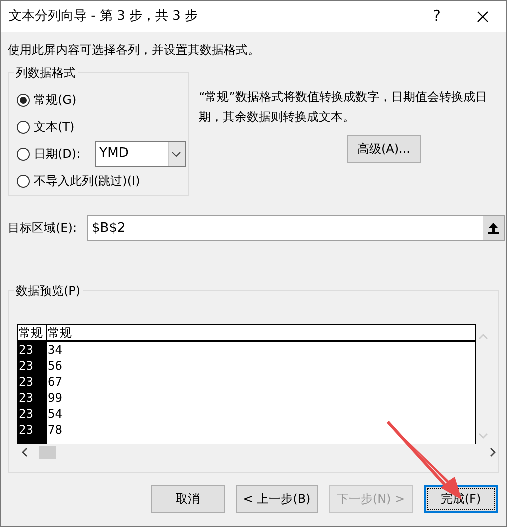 This screenshot has height=527, width=507. Describe the element at coordinates (483, 16) in the screenshot. I see `close-icon` at that location.